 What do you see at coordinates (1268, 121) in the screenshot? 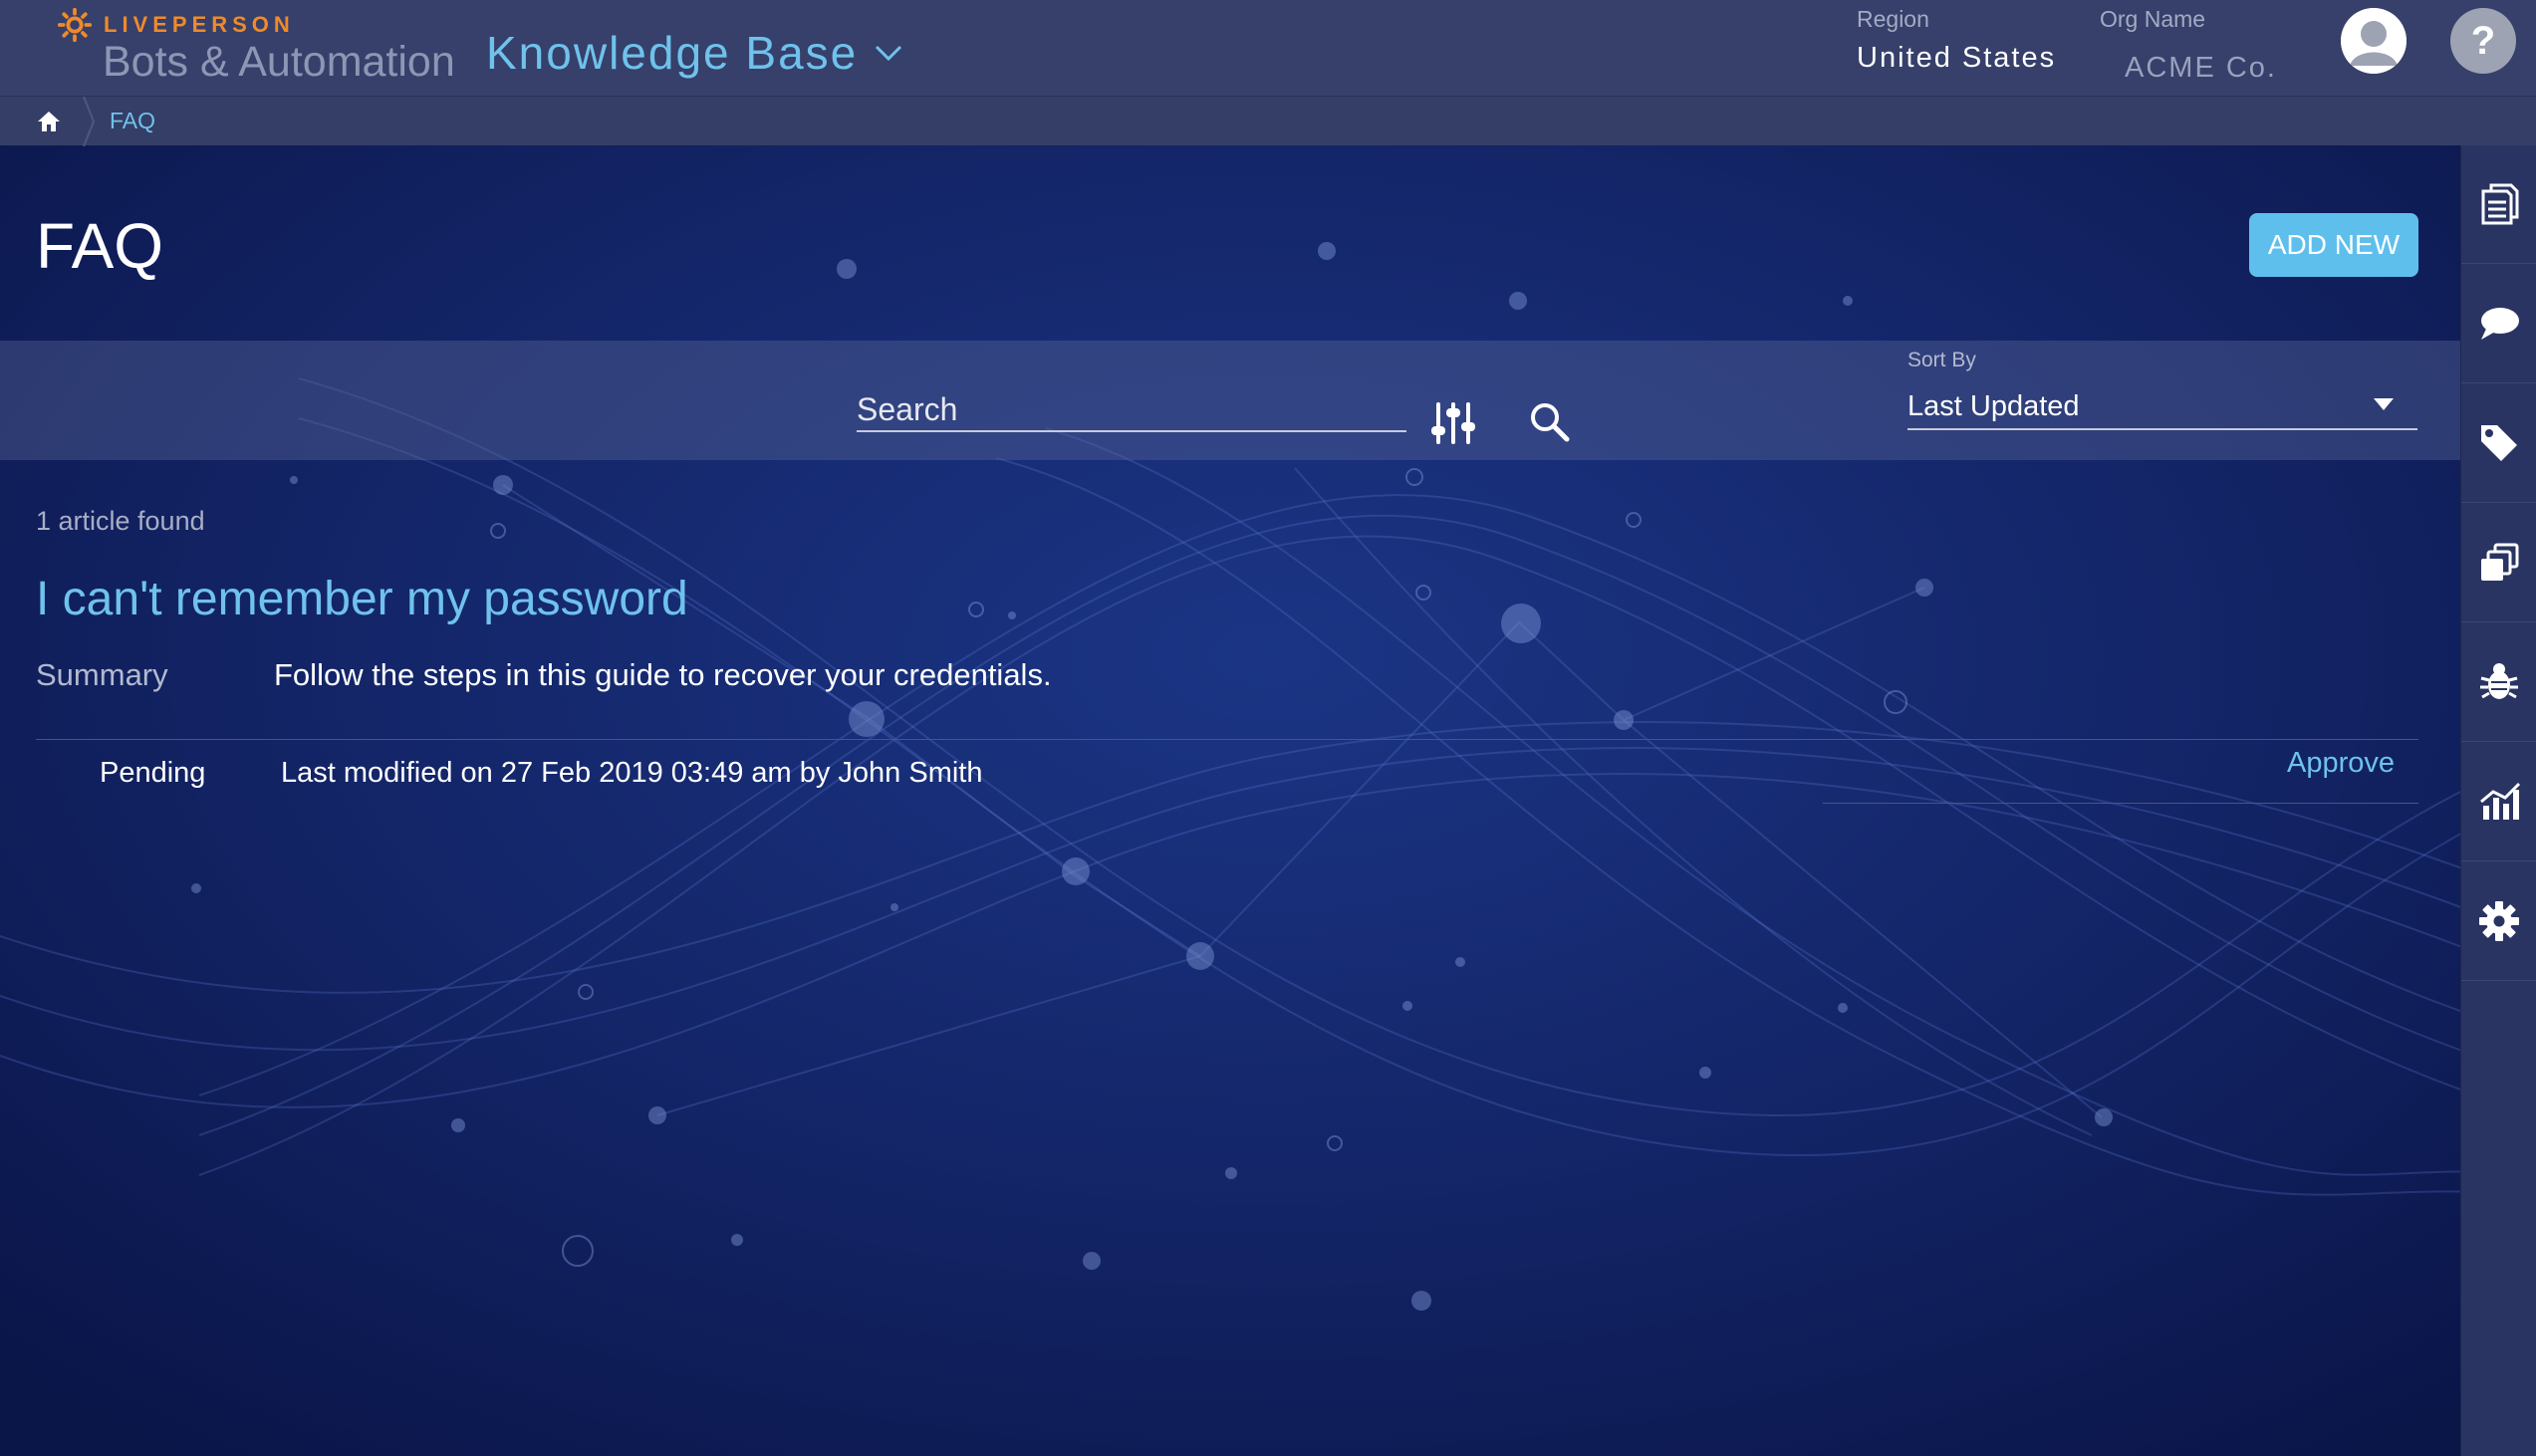
I see `breadcrumb: FAQ` at bounding box center [1268, 121].